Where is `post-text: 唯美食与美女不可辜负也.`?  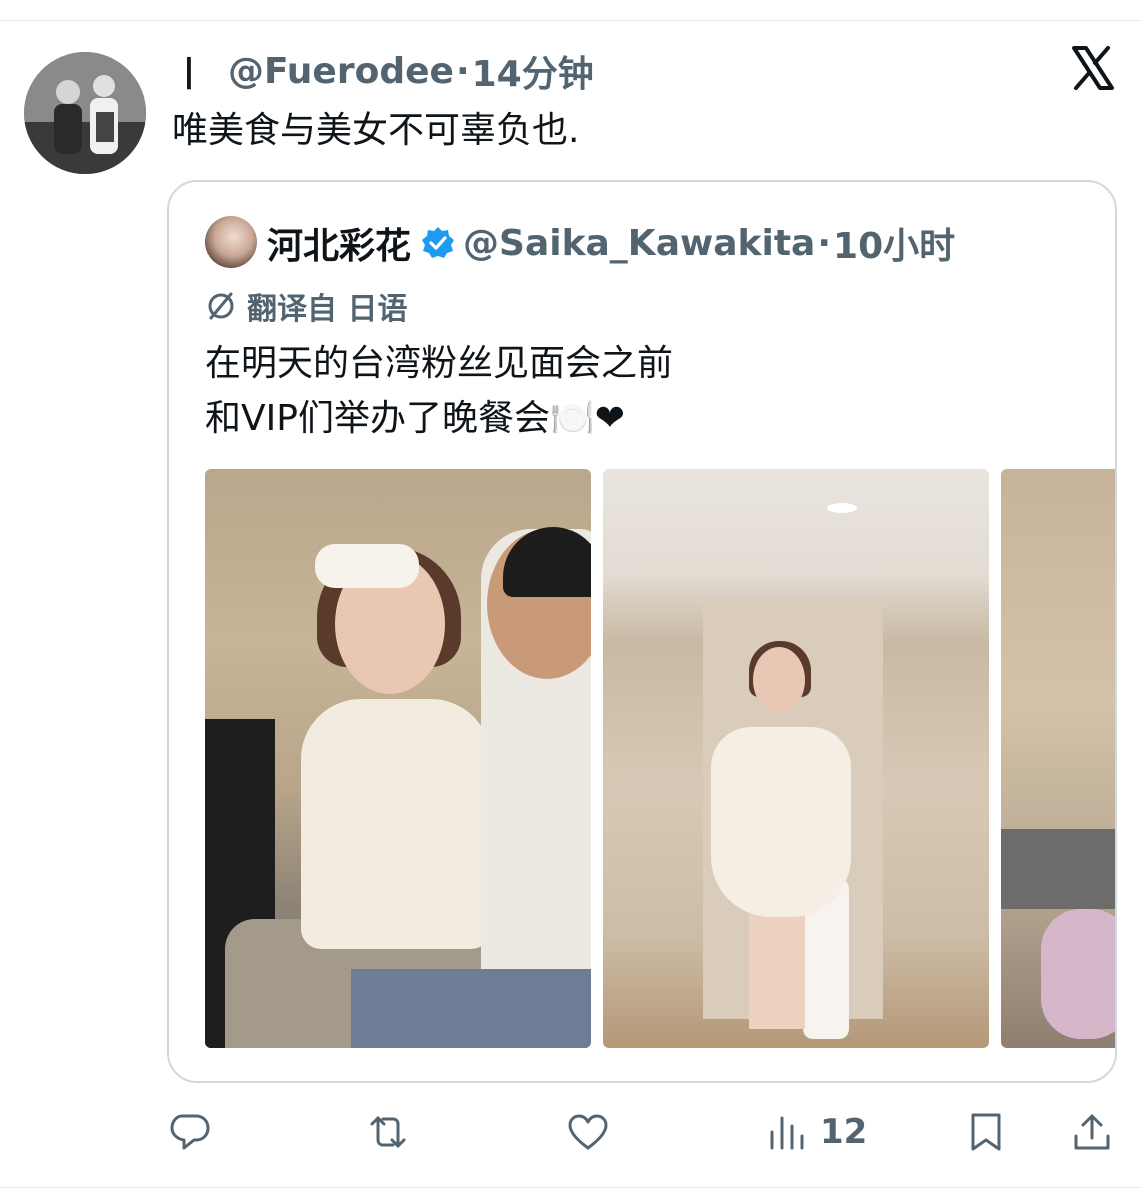
post-text: 唯美食与美女不可辜负也. is located at coordinates (376, 130).